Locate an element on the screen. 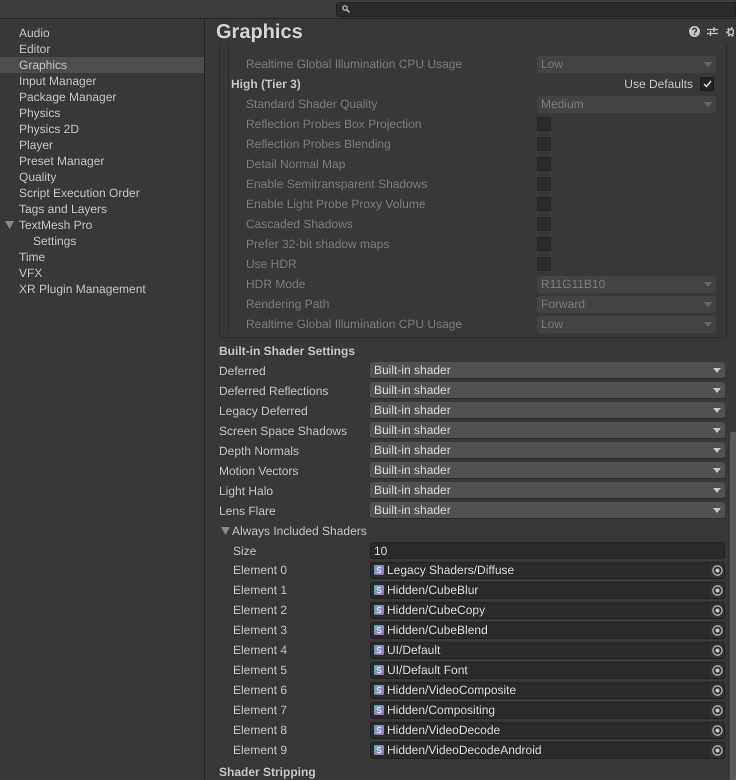  object-field: Hidden/CubeBlend is located at coordinates (547, 630).